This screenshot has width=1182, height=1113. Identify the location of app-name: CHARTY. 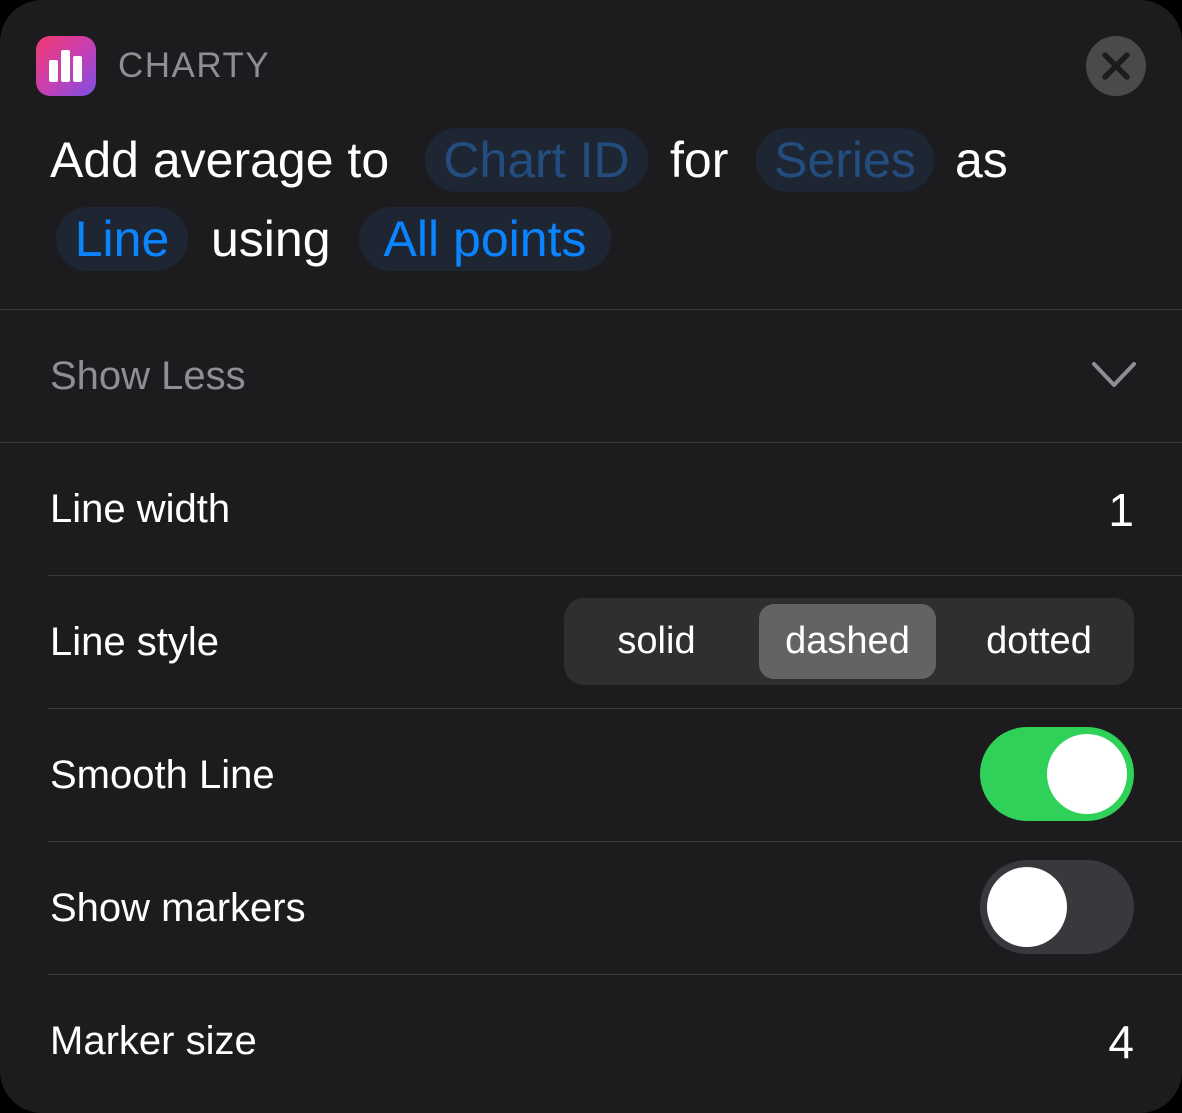
(194, 65).